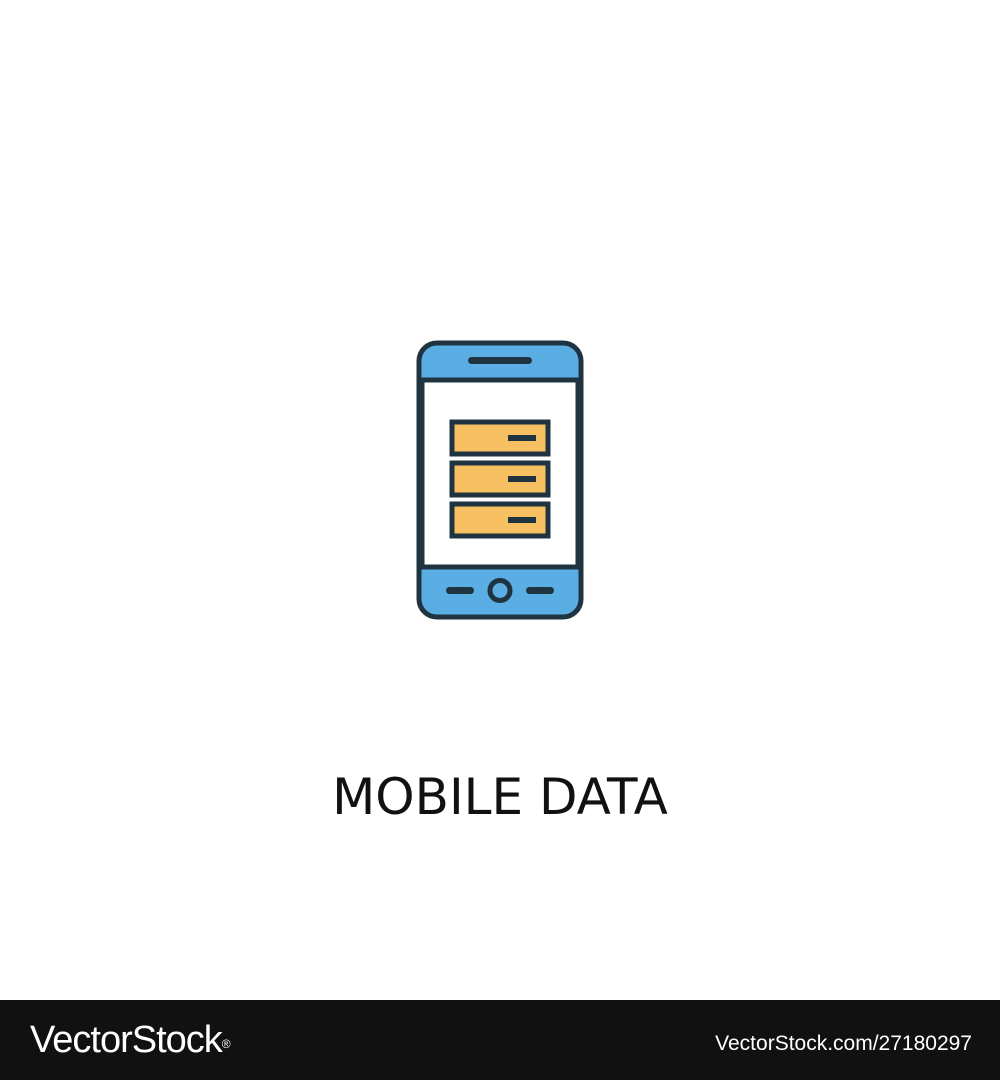 This screenshot has width=1000, height=1080. What do you see at coordinates (500, 797) in the screenshot?
I see `caption-title: MOBILE DATA` at bounding box center [500, 797].